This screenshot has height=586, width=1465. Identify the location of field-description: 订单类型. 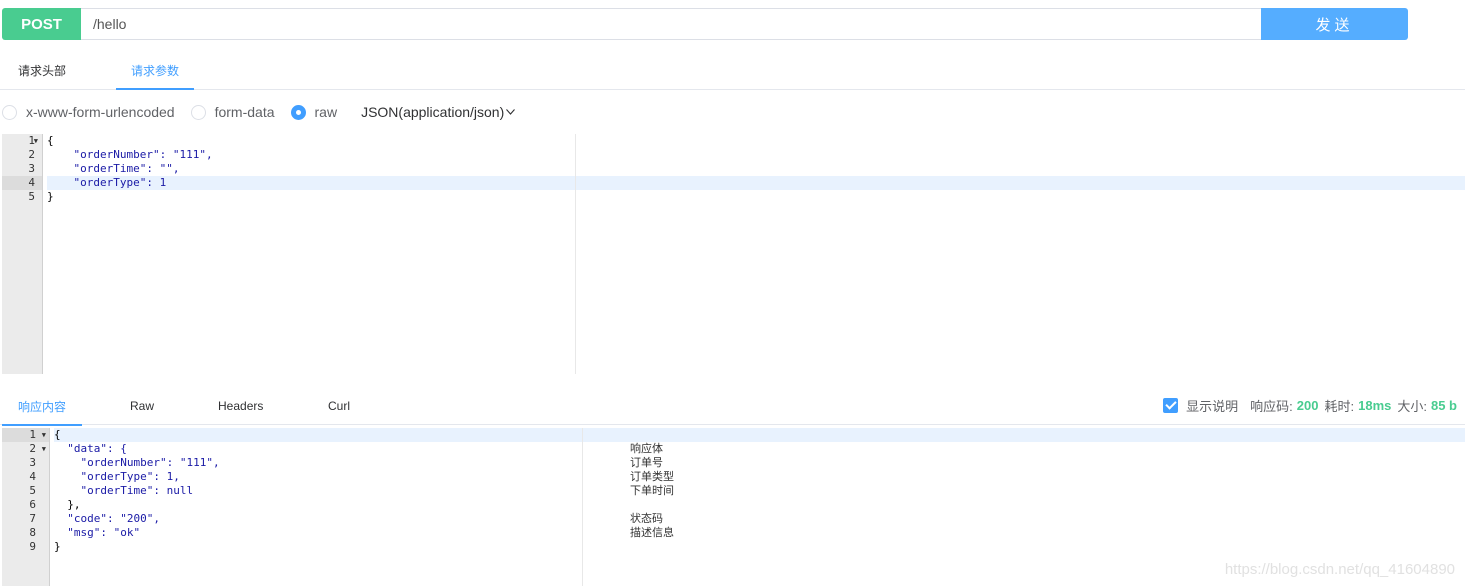
(652, 476).